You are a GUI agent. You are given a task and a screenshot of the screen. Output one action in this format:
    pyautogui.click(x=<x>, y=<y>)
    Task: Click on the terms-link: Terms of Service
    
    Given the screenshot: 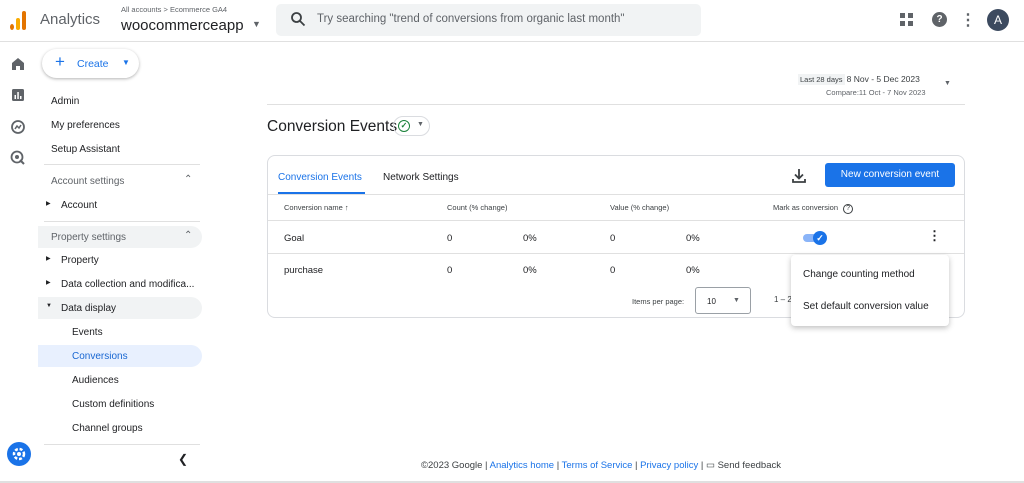 What is the action you would take?
    pyautogui.click(x=597, y=465)
    